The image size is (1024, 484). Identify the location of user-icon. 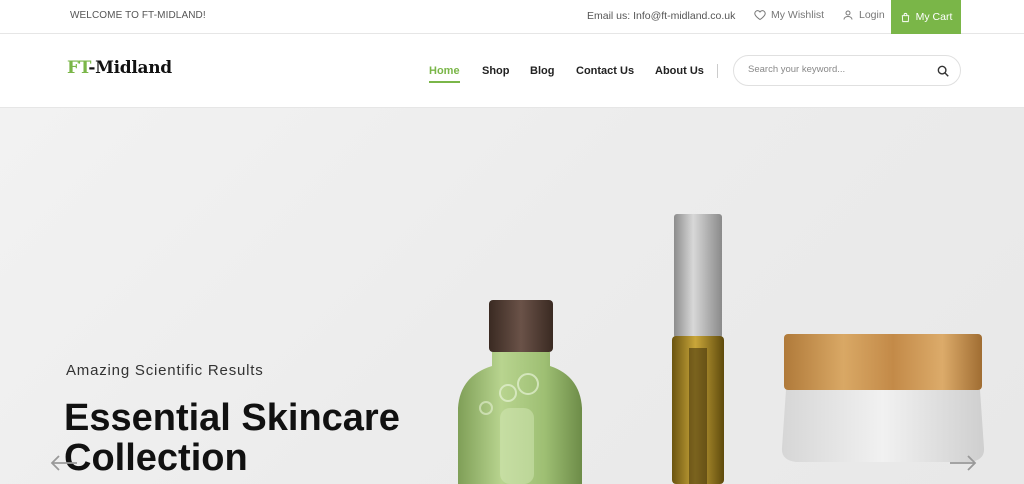
(848, 15).